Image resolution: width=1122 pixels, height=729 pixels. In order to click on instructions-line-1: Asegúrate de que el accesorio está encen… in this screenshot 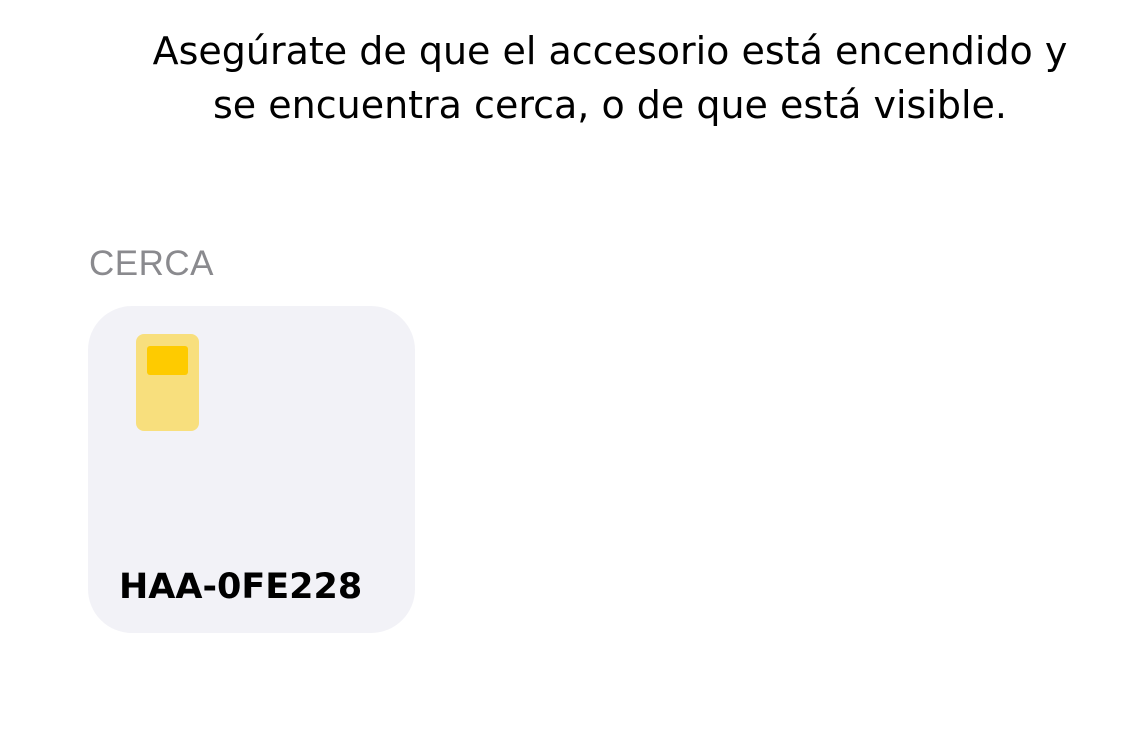, I will do `click(610, 51)`.